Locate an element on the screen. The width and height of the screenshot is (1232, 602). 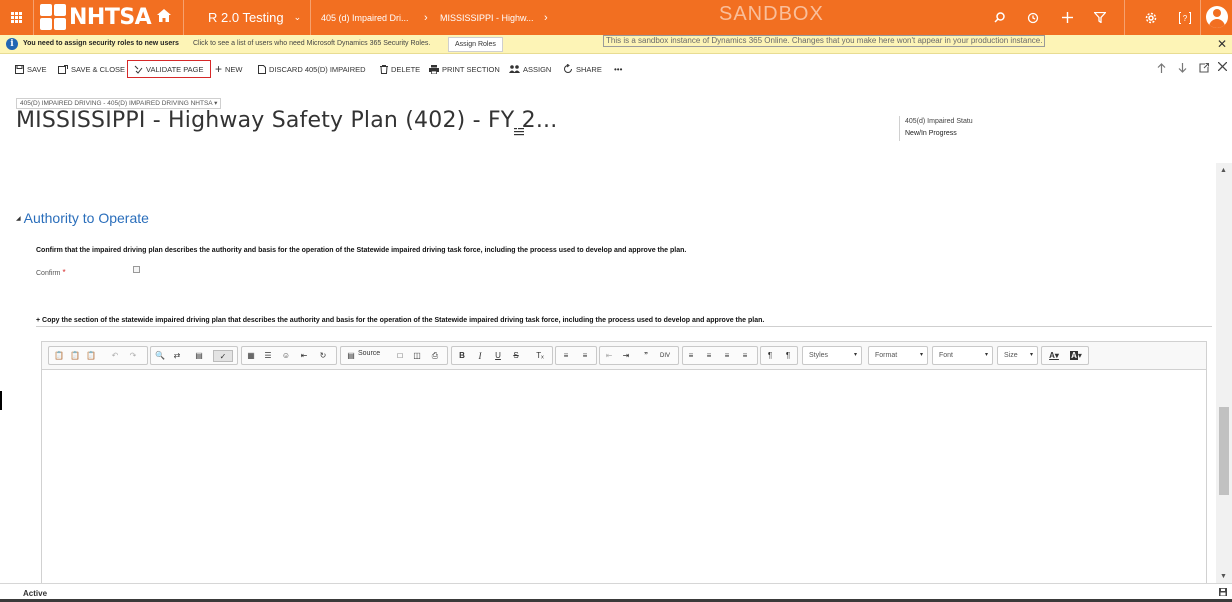
close-form-icon is located at coordinates (1222, 67).